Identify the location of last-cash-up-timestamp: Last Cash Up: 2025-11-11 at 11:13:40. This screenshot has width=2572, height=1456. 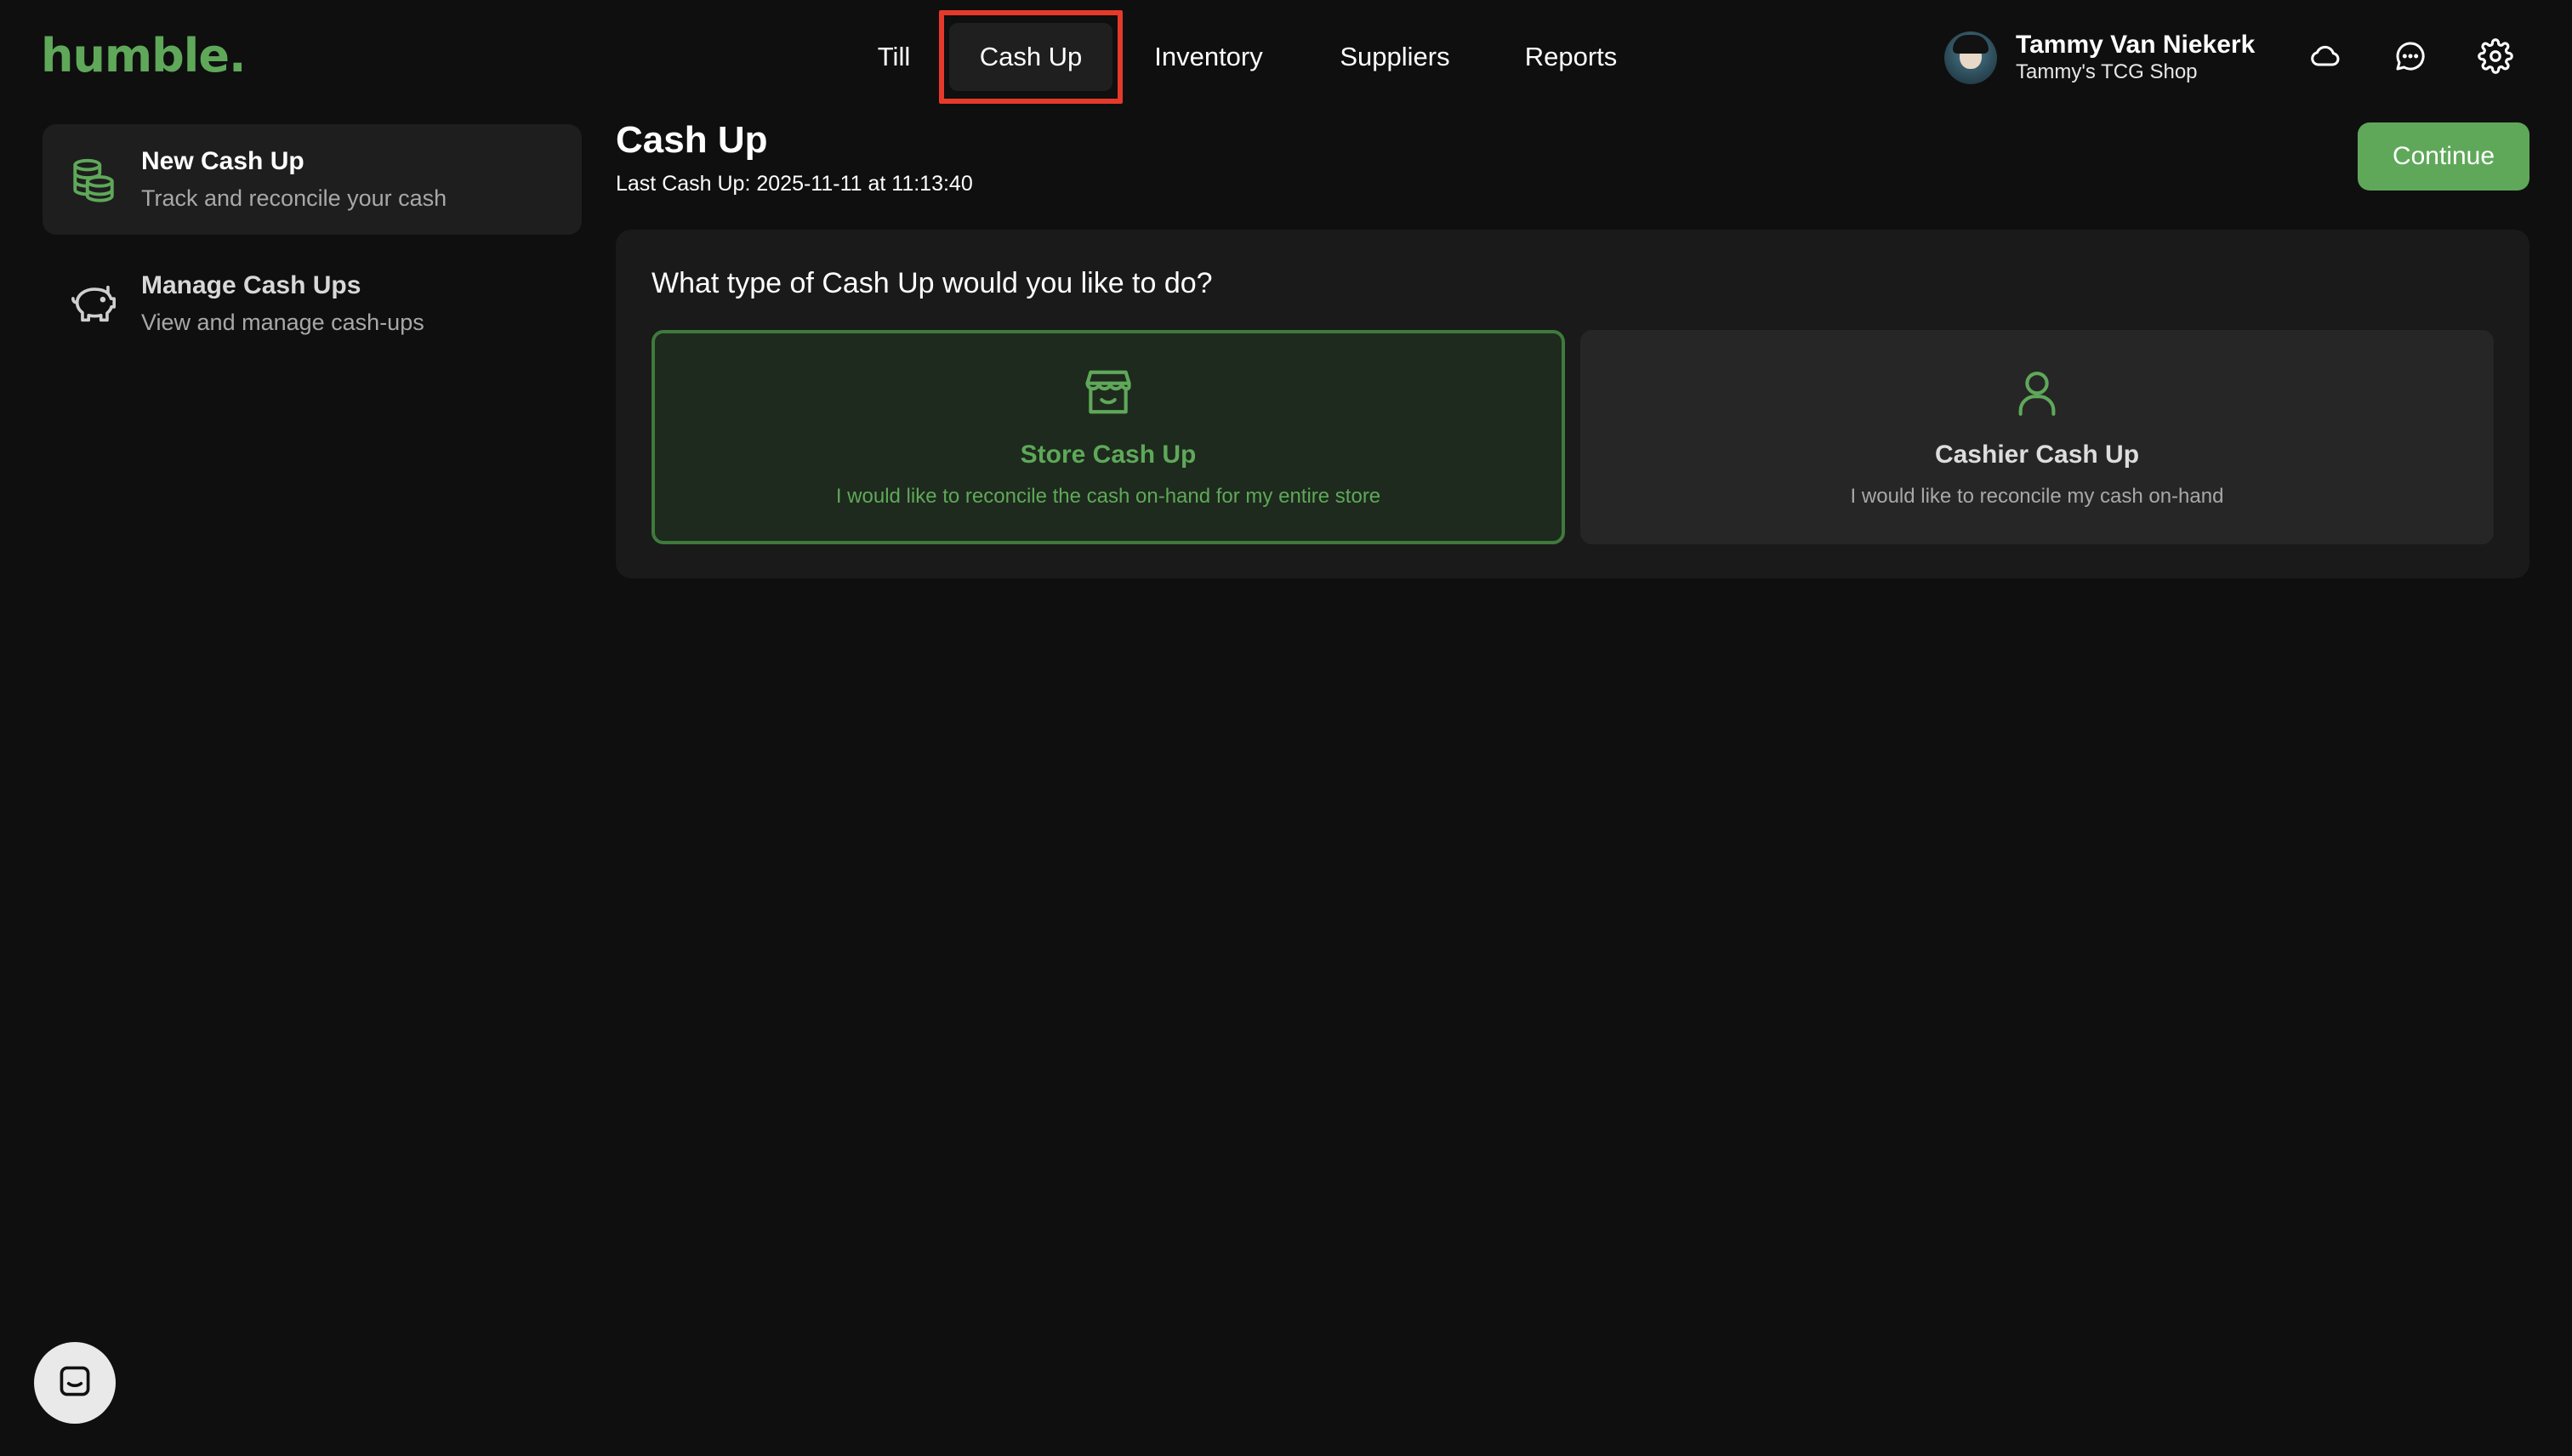
(795, 184).